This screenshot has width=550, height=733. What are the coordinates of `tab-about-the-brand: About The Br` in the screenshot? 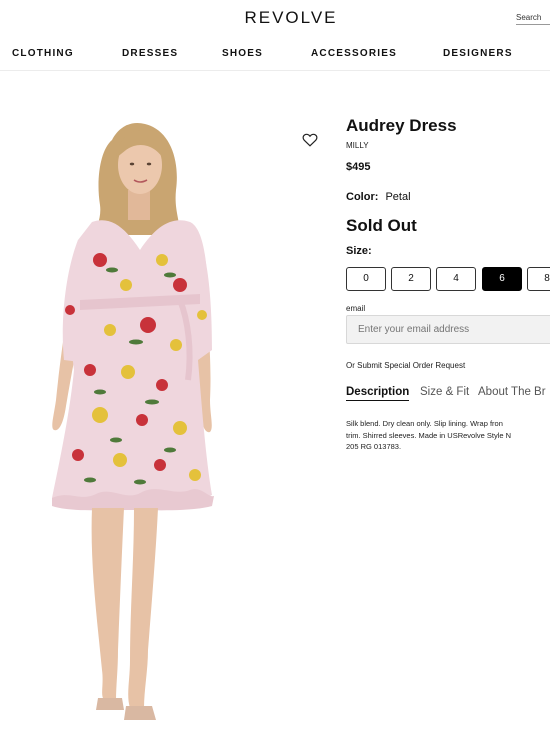 It's located at (512, 392).